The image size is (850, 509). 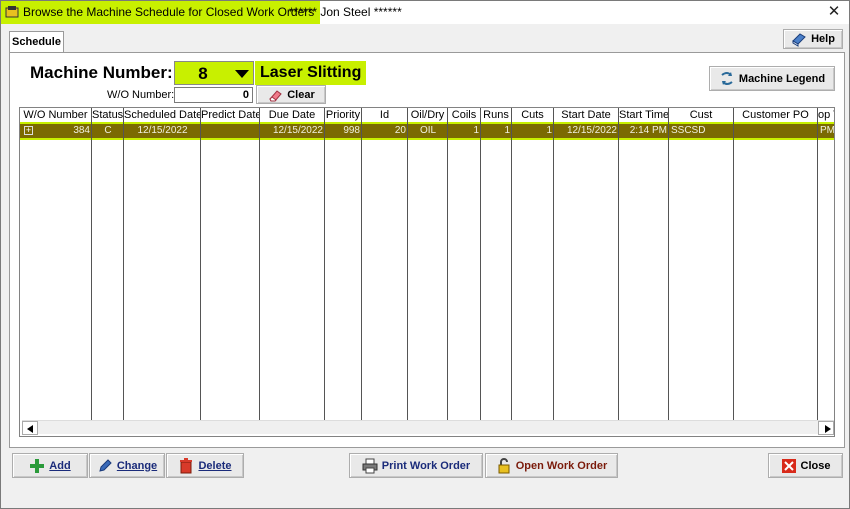 I want to click on delete-label: Delete, so click(x=215, y=465).